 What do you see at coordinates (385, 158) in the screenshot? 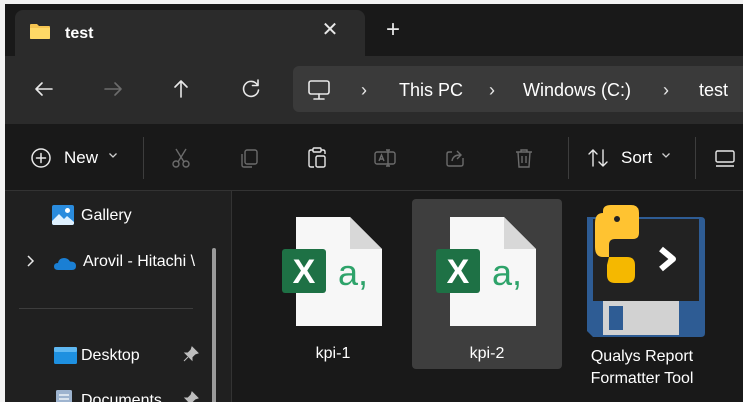
I see `rename-icon` at bounding box center [385, 158].